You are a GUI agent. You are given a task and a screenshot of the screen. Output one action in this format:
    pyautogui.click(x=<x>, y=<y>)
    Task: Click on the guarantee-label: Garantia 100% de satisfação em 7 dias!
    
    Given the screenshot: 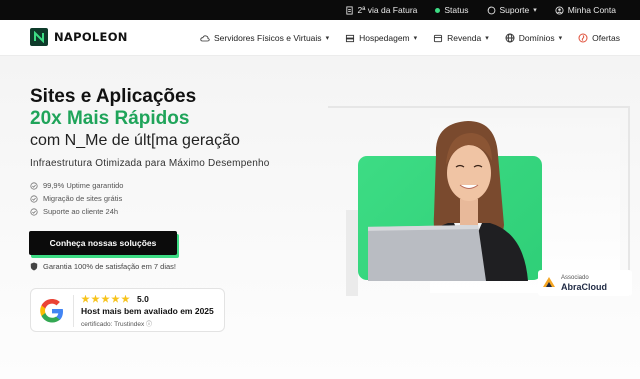 What is the action you would take?
    pyautogui.click(x=109, y=266)
    